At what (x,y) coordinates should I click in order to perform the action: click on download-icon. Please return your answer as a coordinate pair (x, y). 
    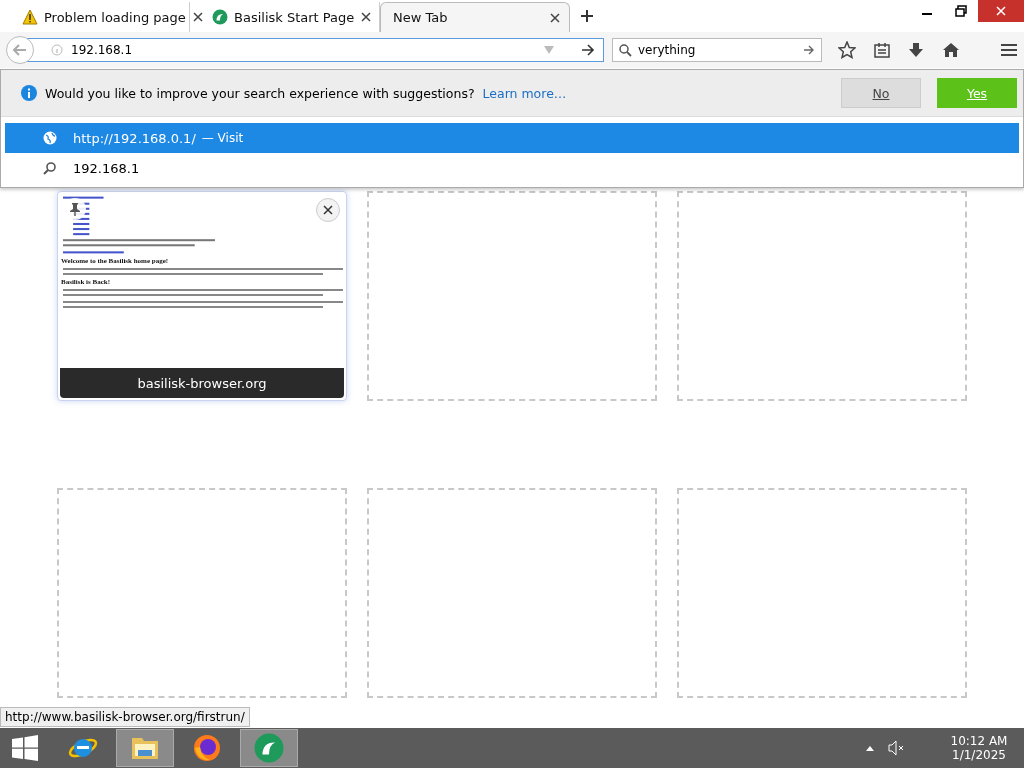
    Looking at the image, I should click on (916, 50).